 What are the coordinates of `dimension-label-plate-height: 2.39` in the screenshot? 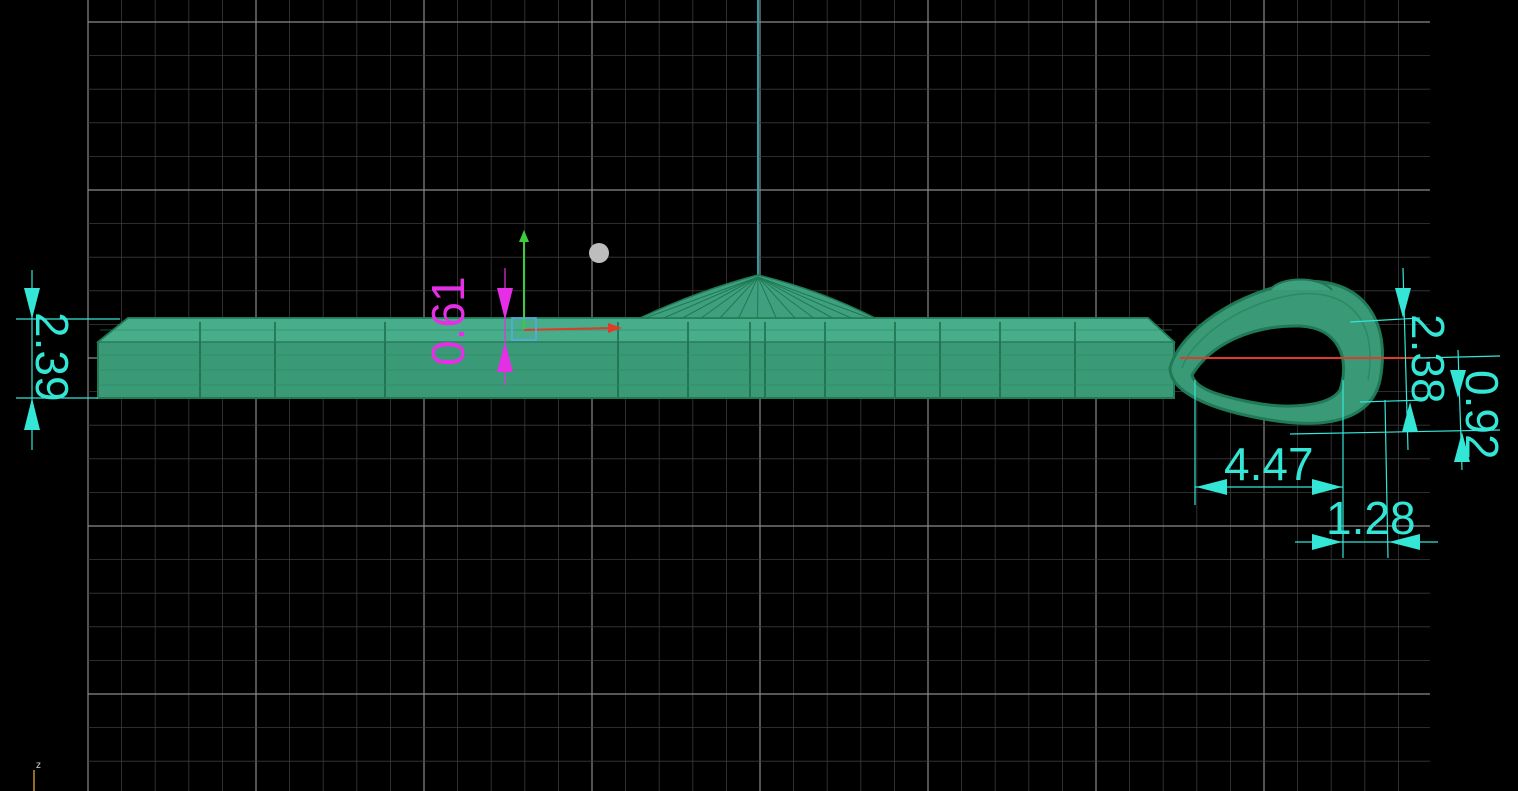 It's located at (52, 357).